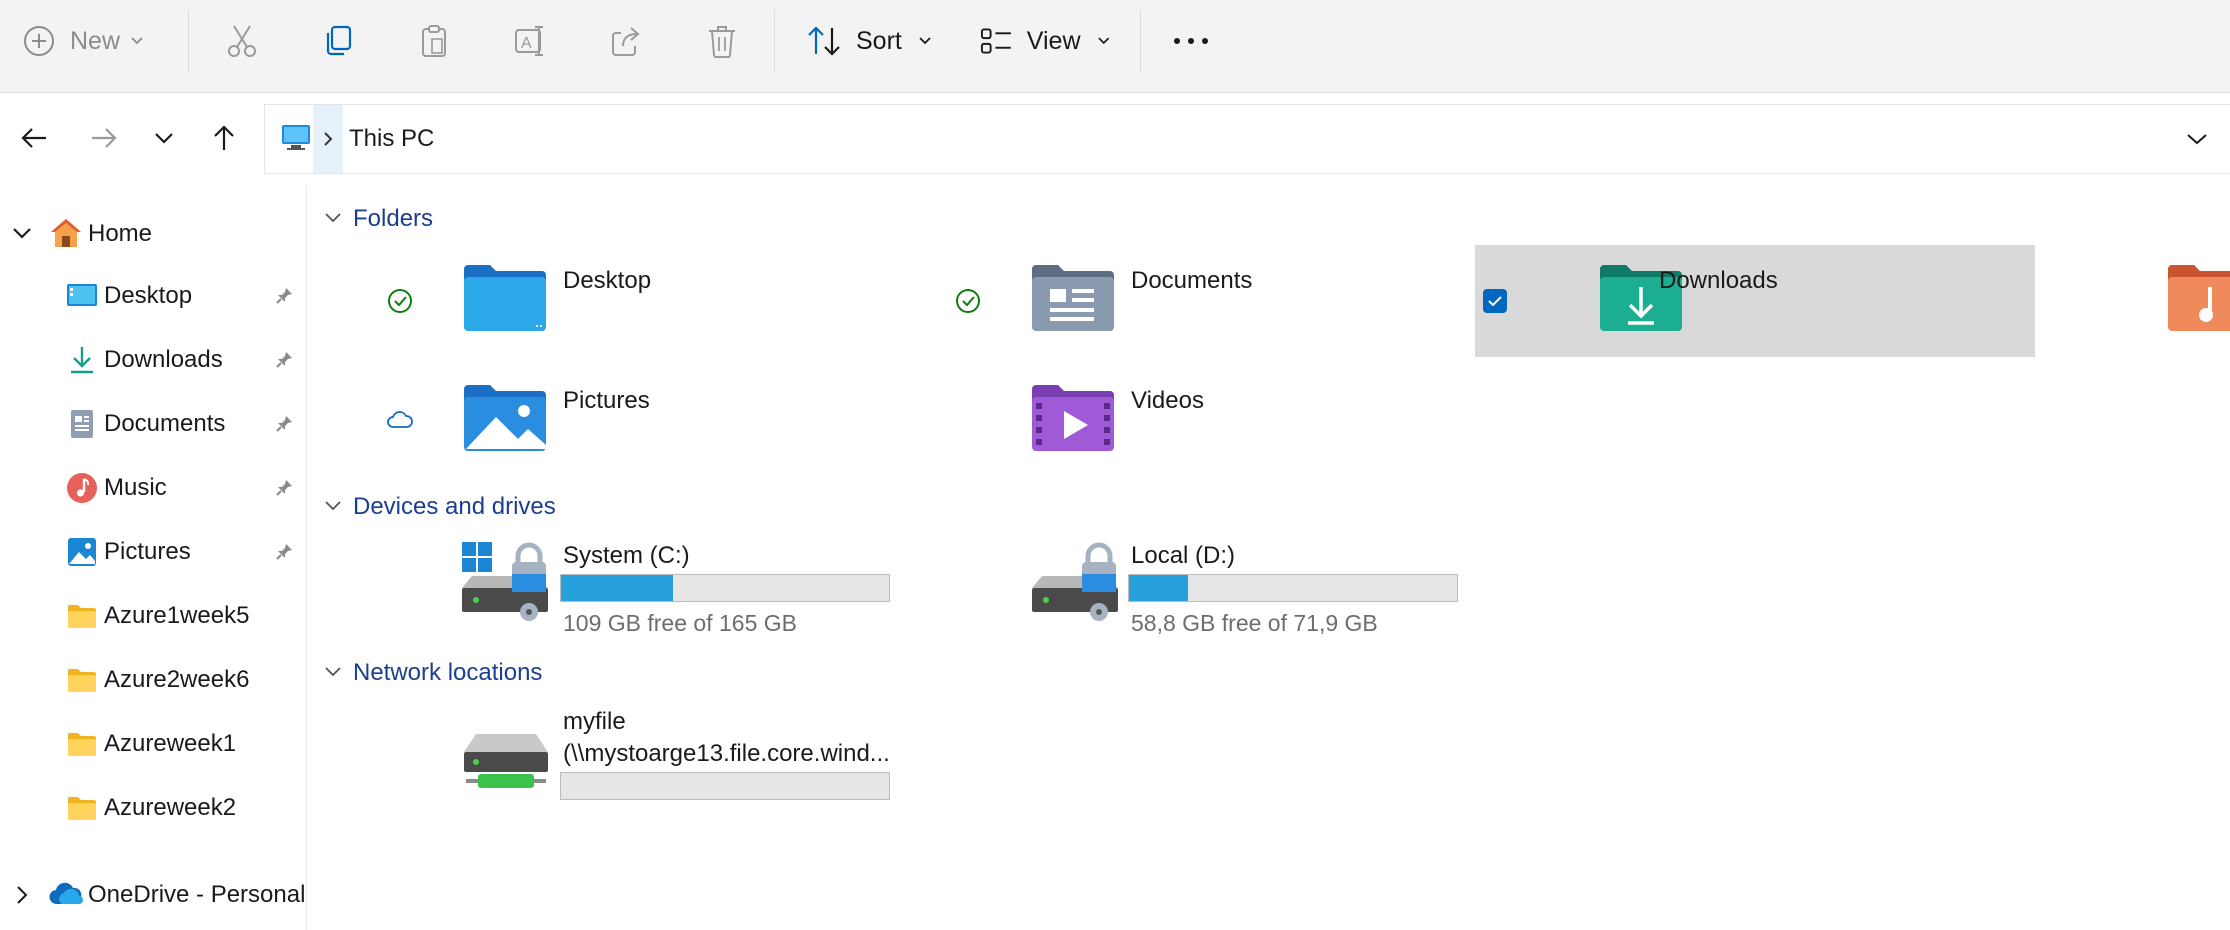 The width and height of the screenshot is (2230, 930). What do you see at coordinates (879, 40) in the screenshot?
I see `sort-label: Sort` at bounding box center [879, 40].